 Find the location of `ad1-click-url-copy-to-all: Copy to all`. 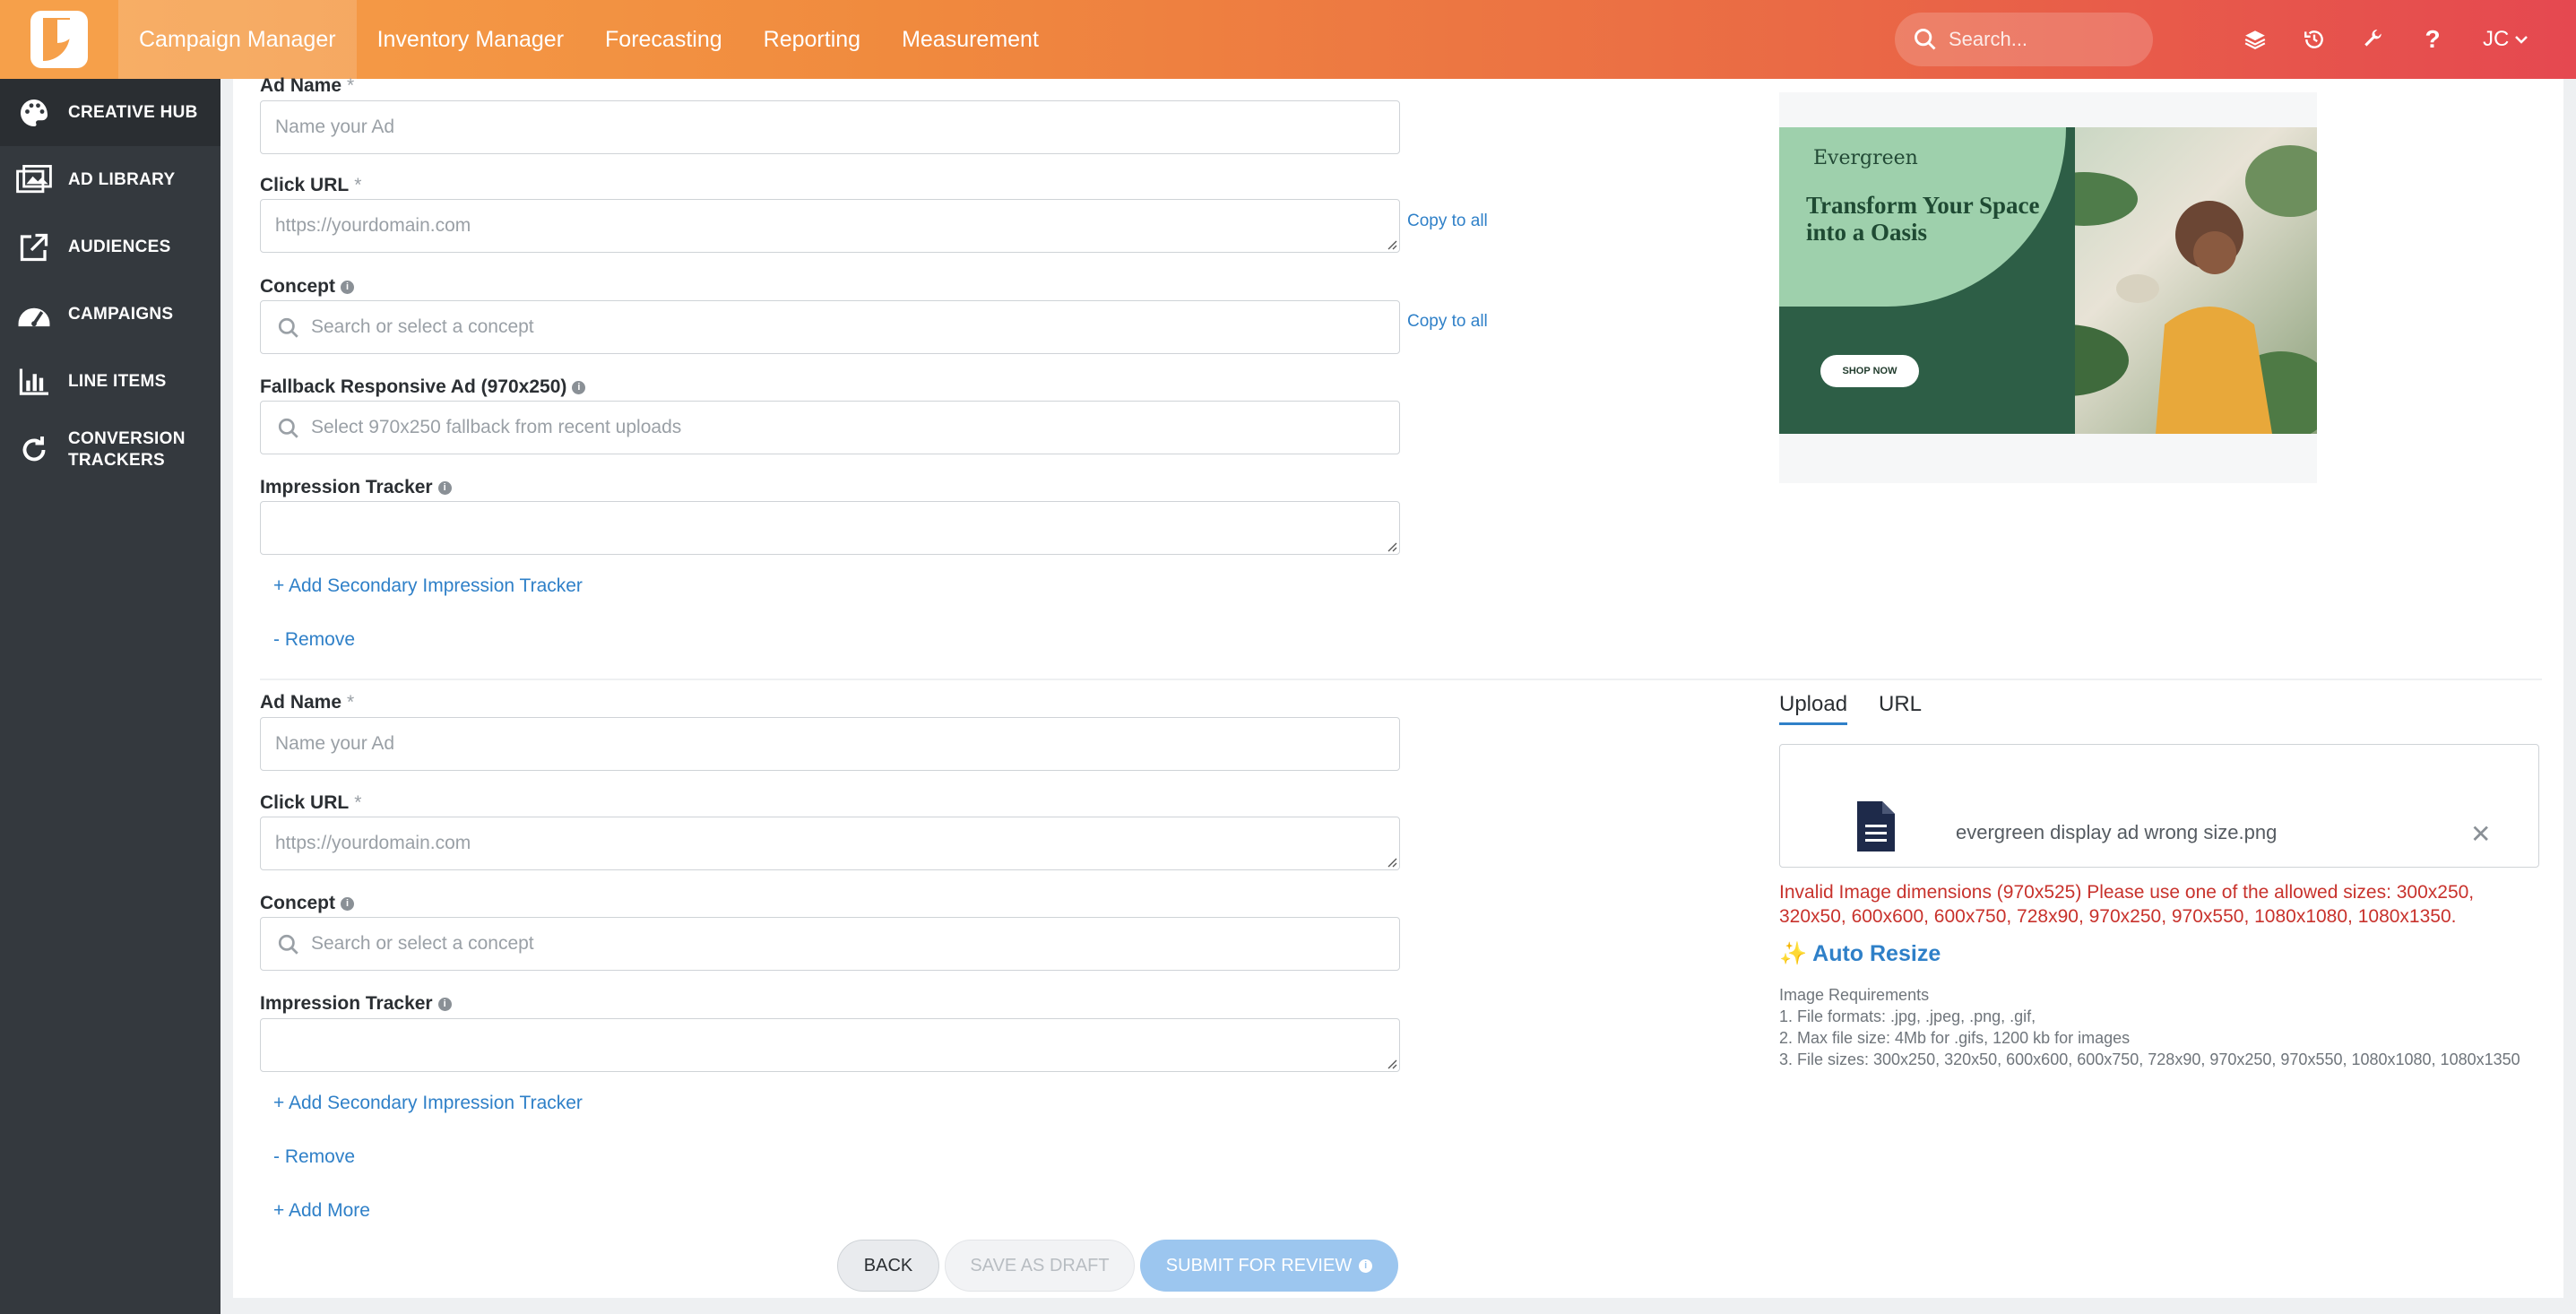

ad1-click-url-copy-to-all: Copy to all is located at coordinates (1447, 221).